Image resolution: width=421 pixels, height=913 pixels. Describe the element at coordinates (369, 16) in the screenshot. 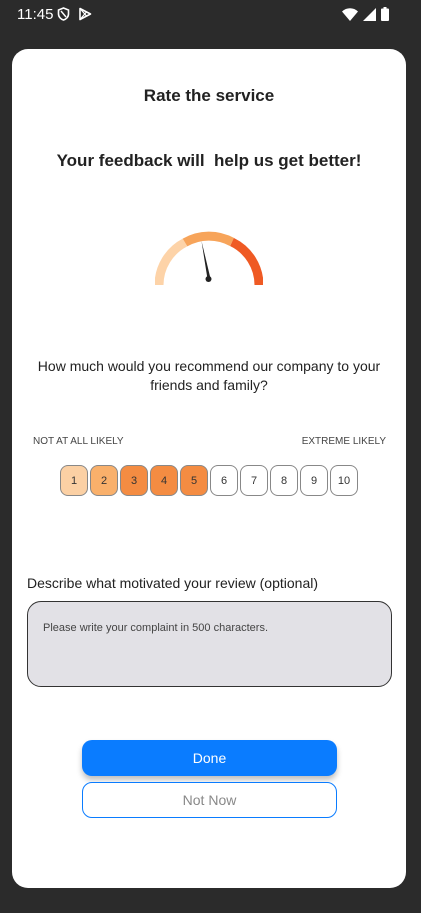

I see `signal-icon` at that location.